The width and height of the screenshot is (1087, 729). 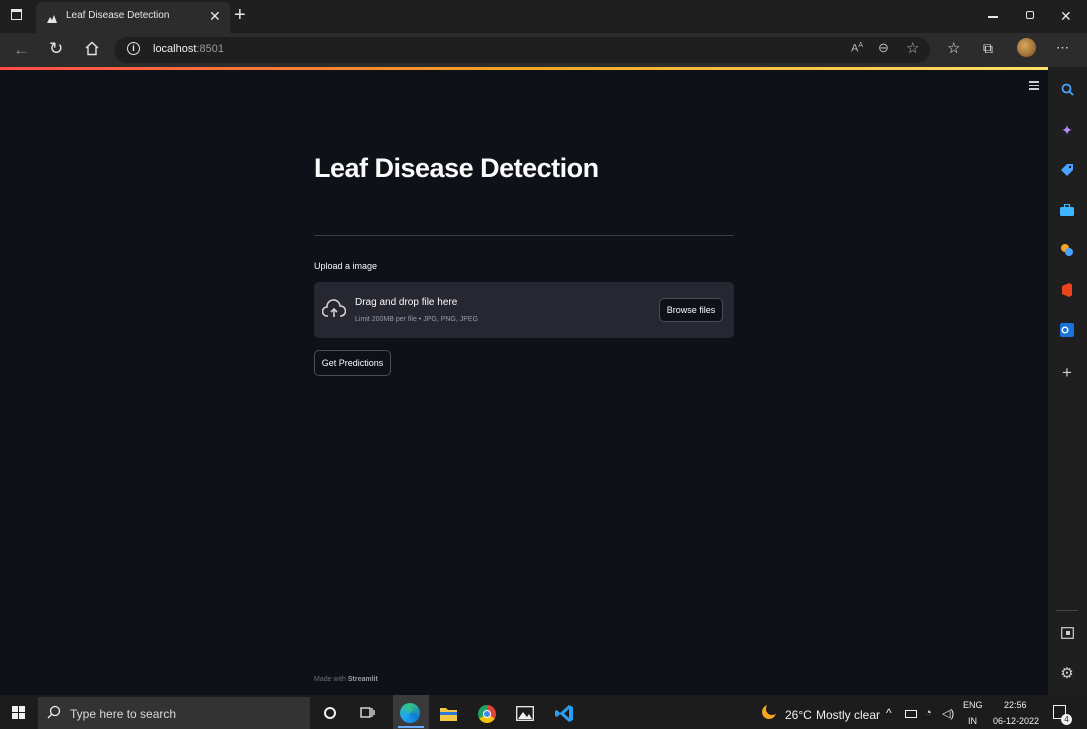 I want to click on profile-avatar, so click(x=1026, y=47).